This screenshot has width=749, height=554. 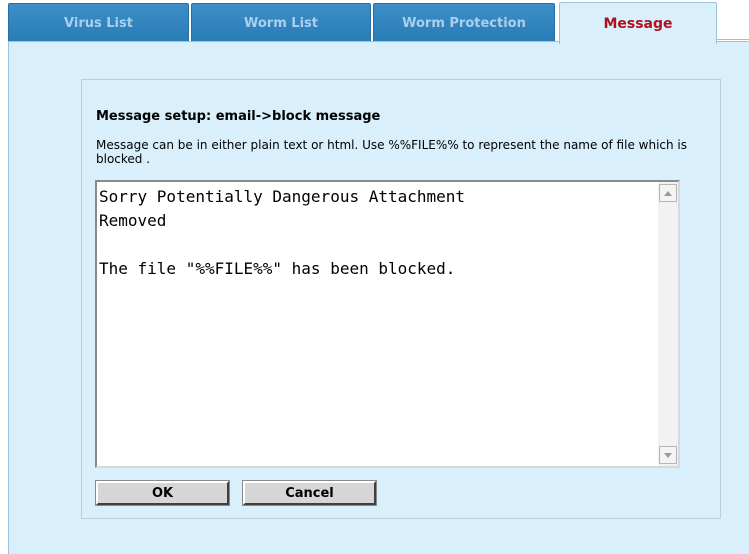 I want to click on tab-worm-list: Worm List, so click(x=281, y=23).